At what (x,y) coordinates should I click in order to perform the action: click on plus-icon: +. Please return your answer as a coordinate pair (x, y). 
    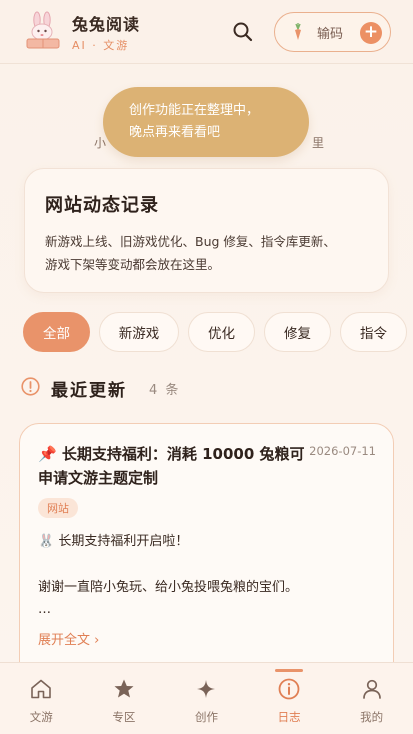
    Looking at the image, I should click on (371, 33).